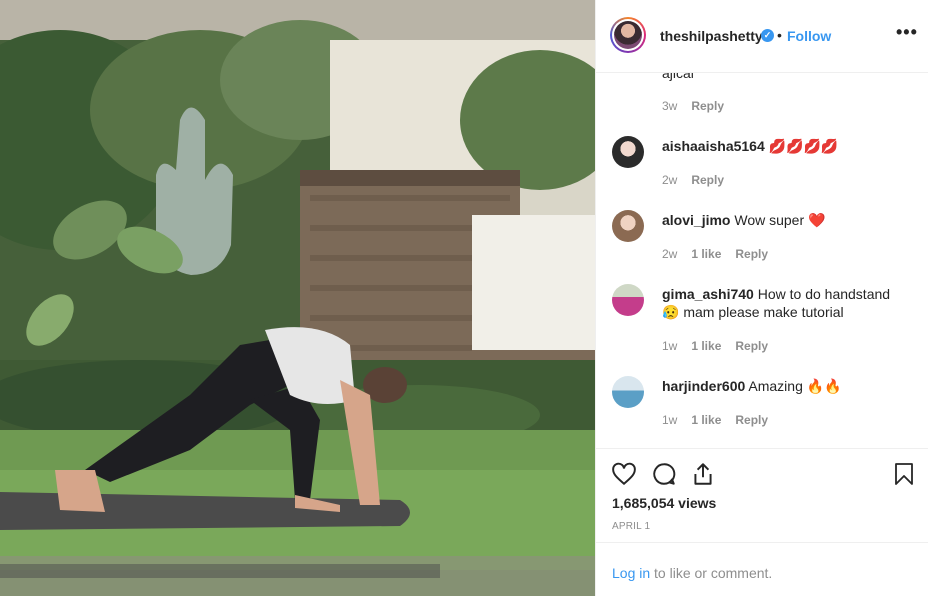 This screenshot has width=928, height=597. I want to click on comment-username: harjinder600, so click(703, 386).